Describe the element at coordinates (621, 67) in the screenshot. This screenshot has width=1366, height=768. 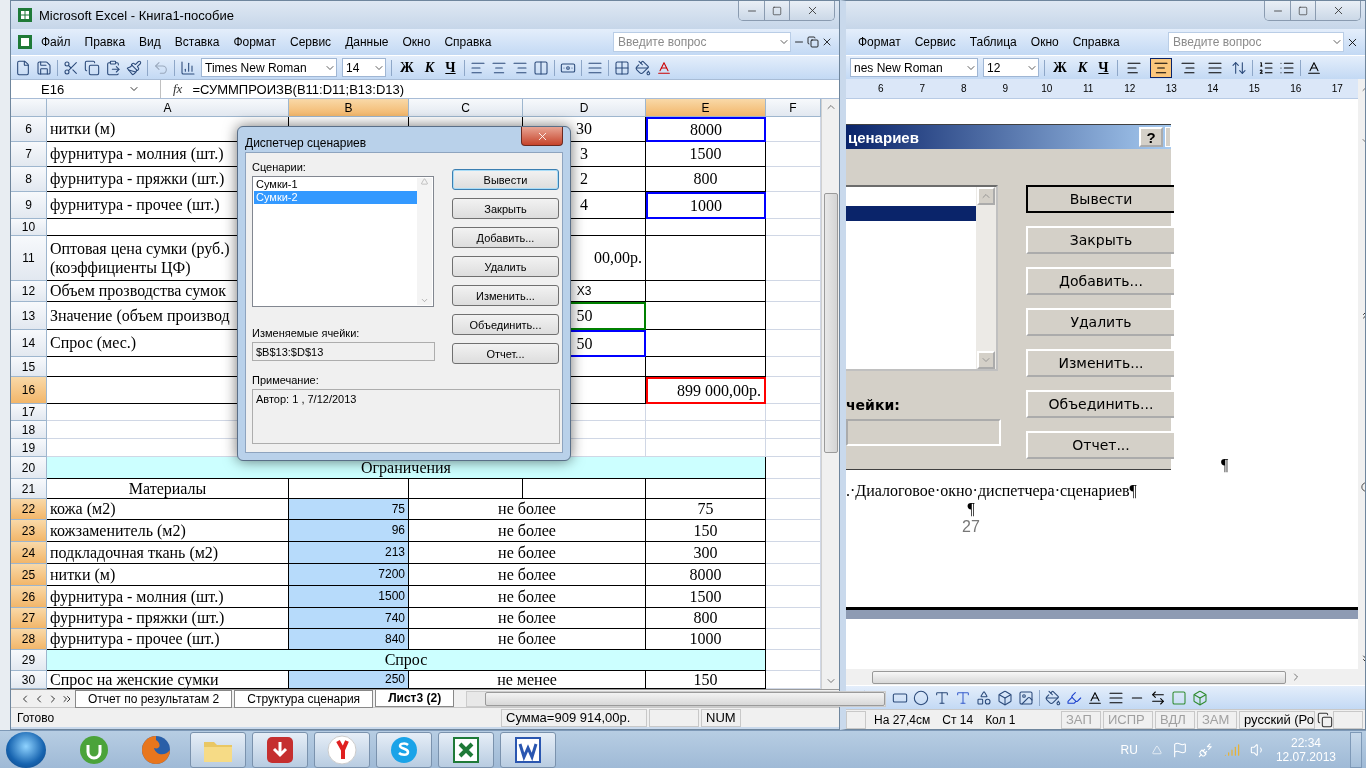
I see `borders-icon` at that location.